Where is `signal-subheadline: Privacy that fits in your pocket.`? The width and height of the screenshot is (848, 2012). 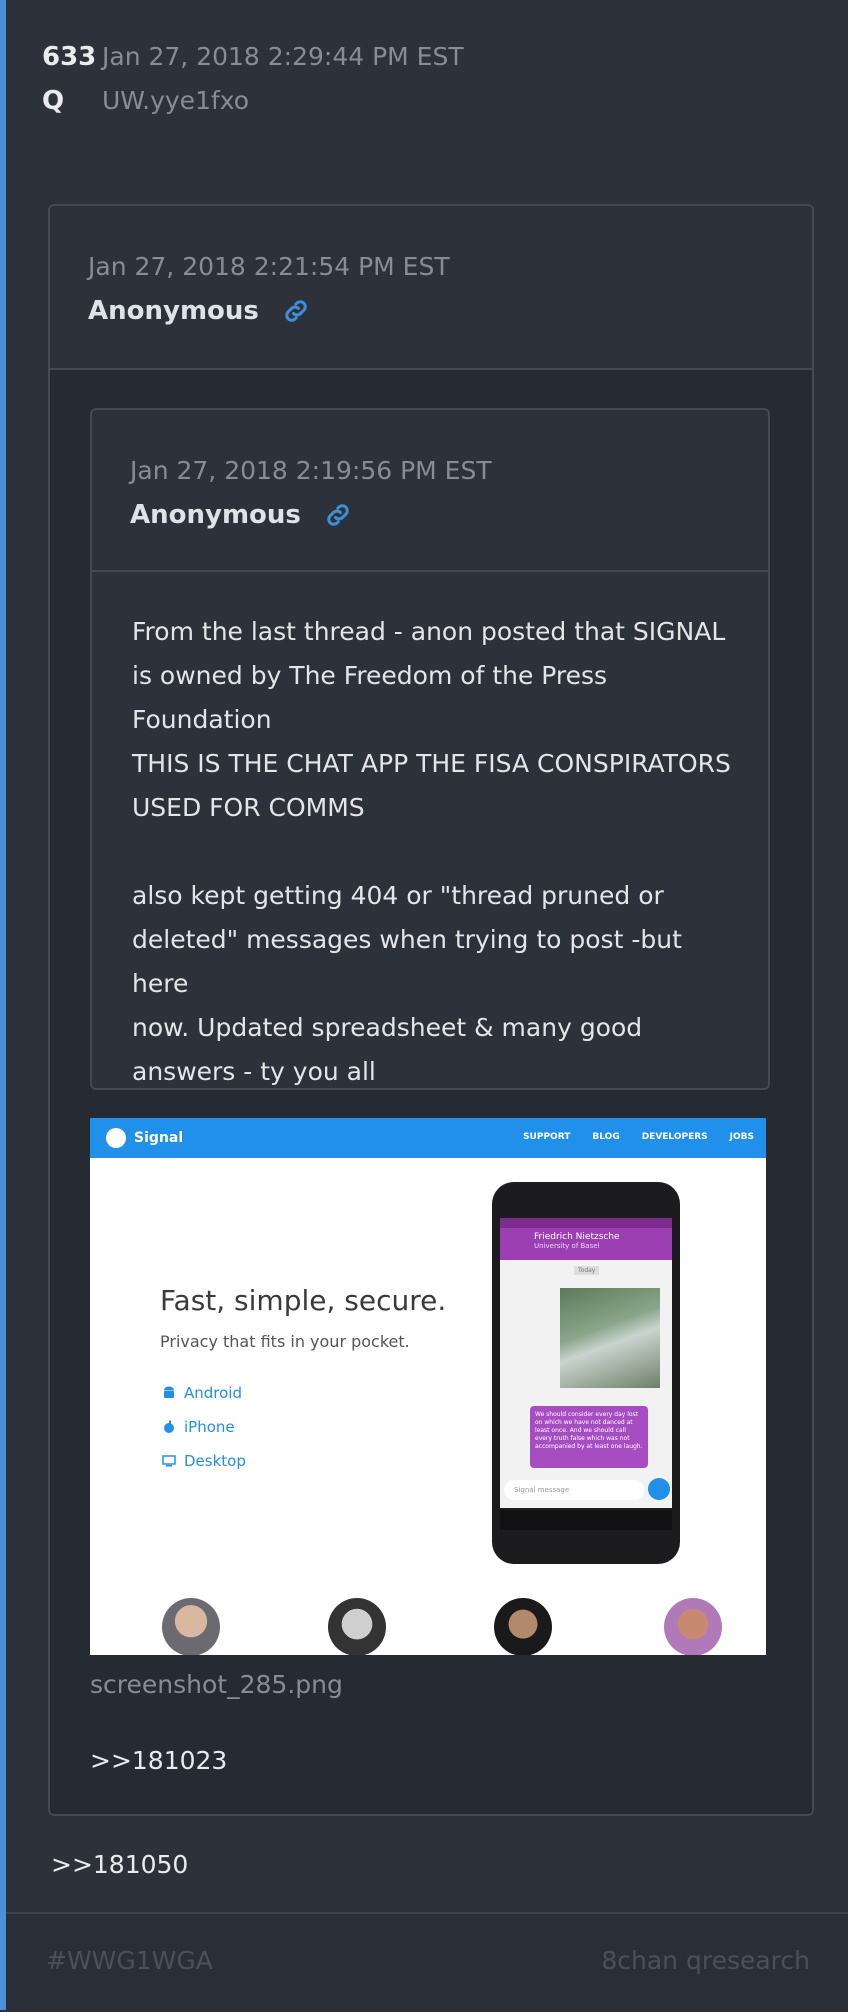
signal-subheadline: Privacy that fits in your pocket. is located at coordinates (285, 1341).